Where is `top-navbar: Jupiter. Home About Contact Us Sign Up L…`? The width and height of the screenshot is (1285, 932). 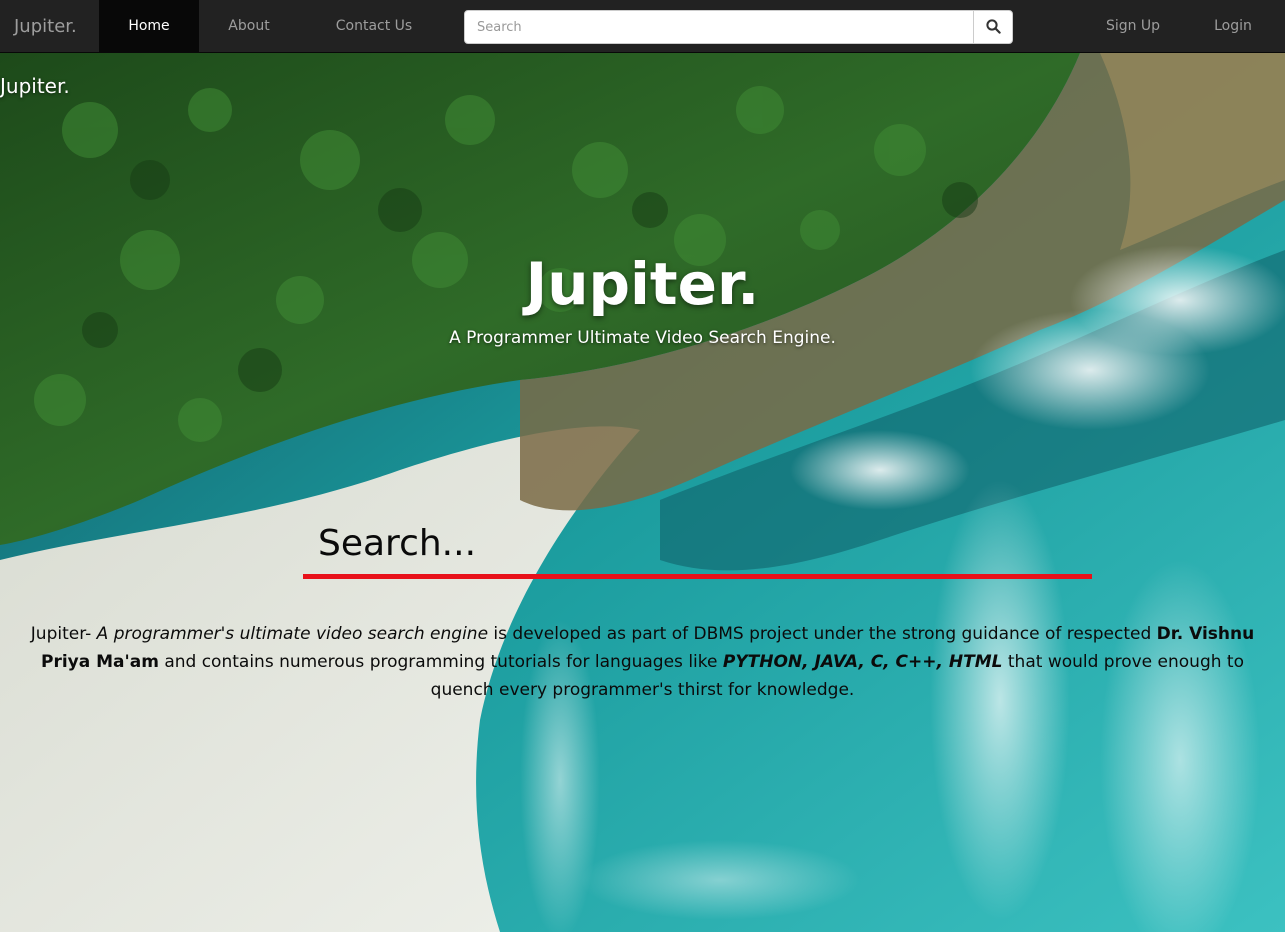
top-navbar: Jupiter. Home About Contact Us Sign Up L… is located at coordinates (642, 26).